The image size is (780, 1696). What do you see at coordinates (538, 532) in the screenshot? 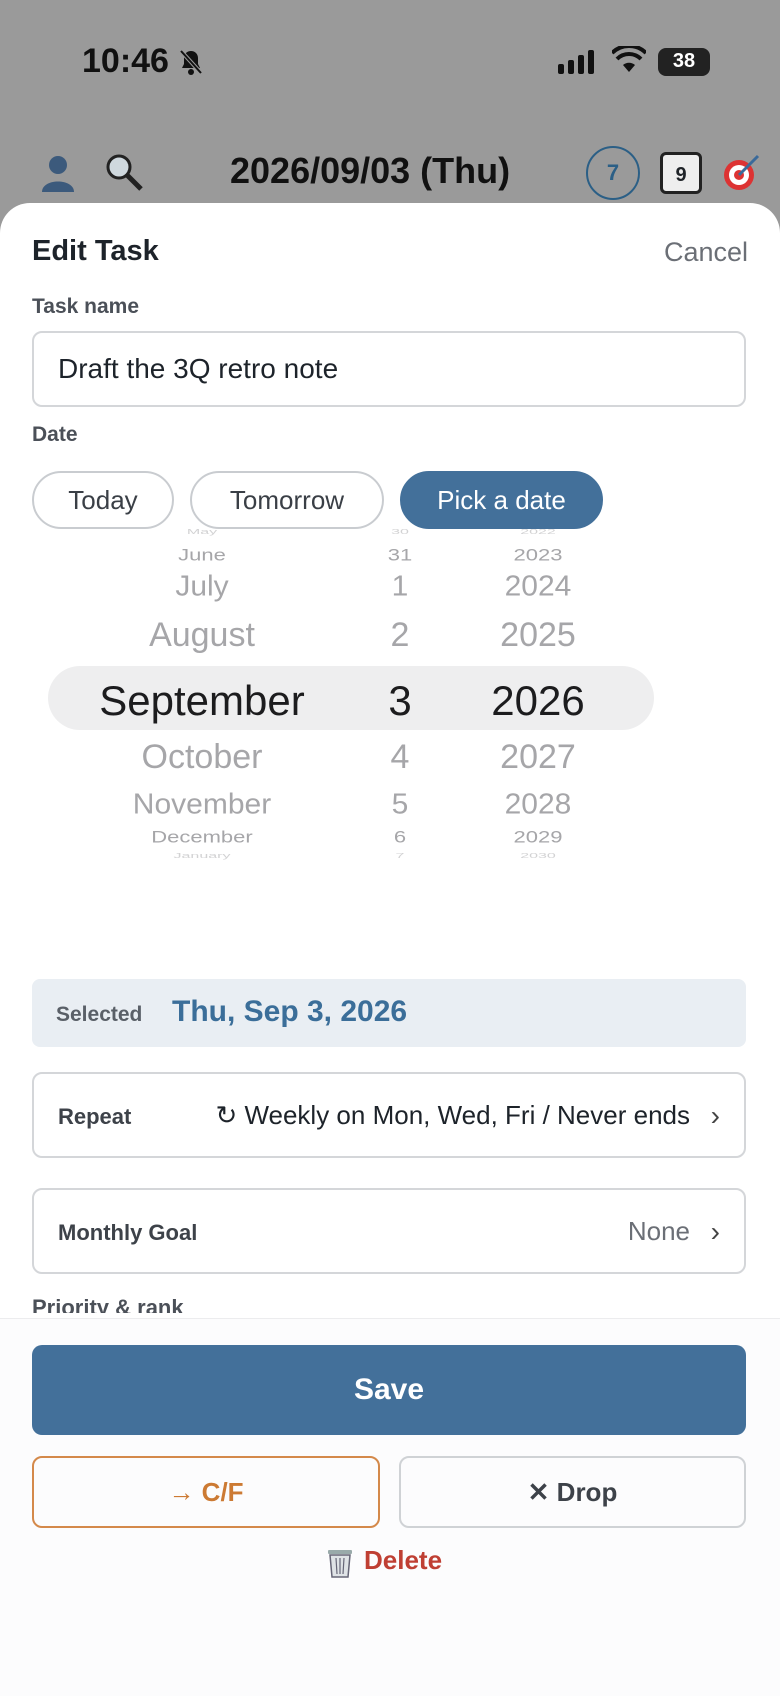
I see `picker-year-option: 2022` at bounding box center [538, 532].